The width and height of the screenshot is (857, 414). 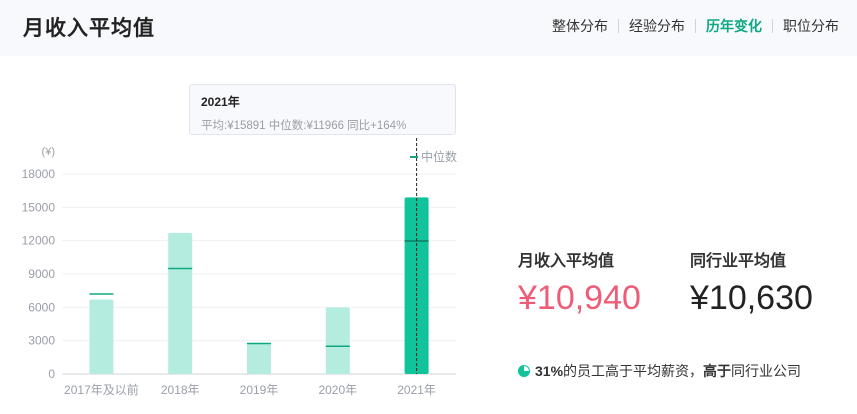 I want to click on tab-overall: 整体分布, so click(x=580, y=26).